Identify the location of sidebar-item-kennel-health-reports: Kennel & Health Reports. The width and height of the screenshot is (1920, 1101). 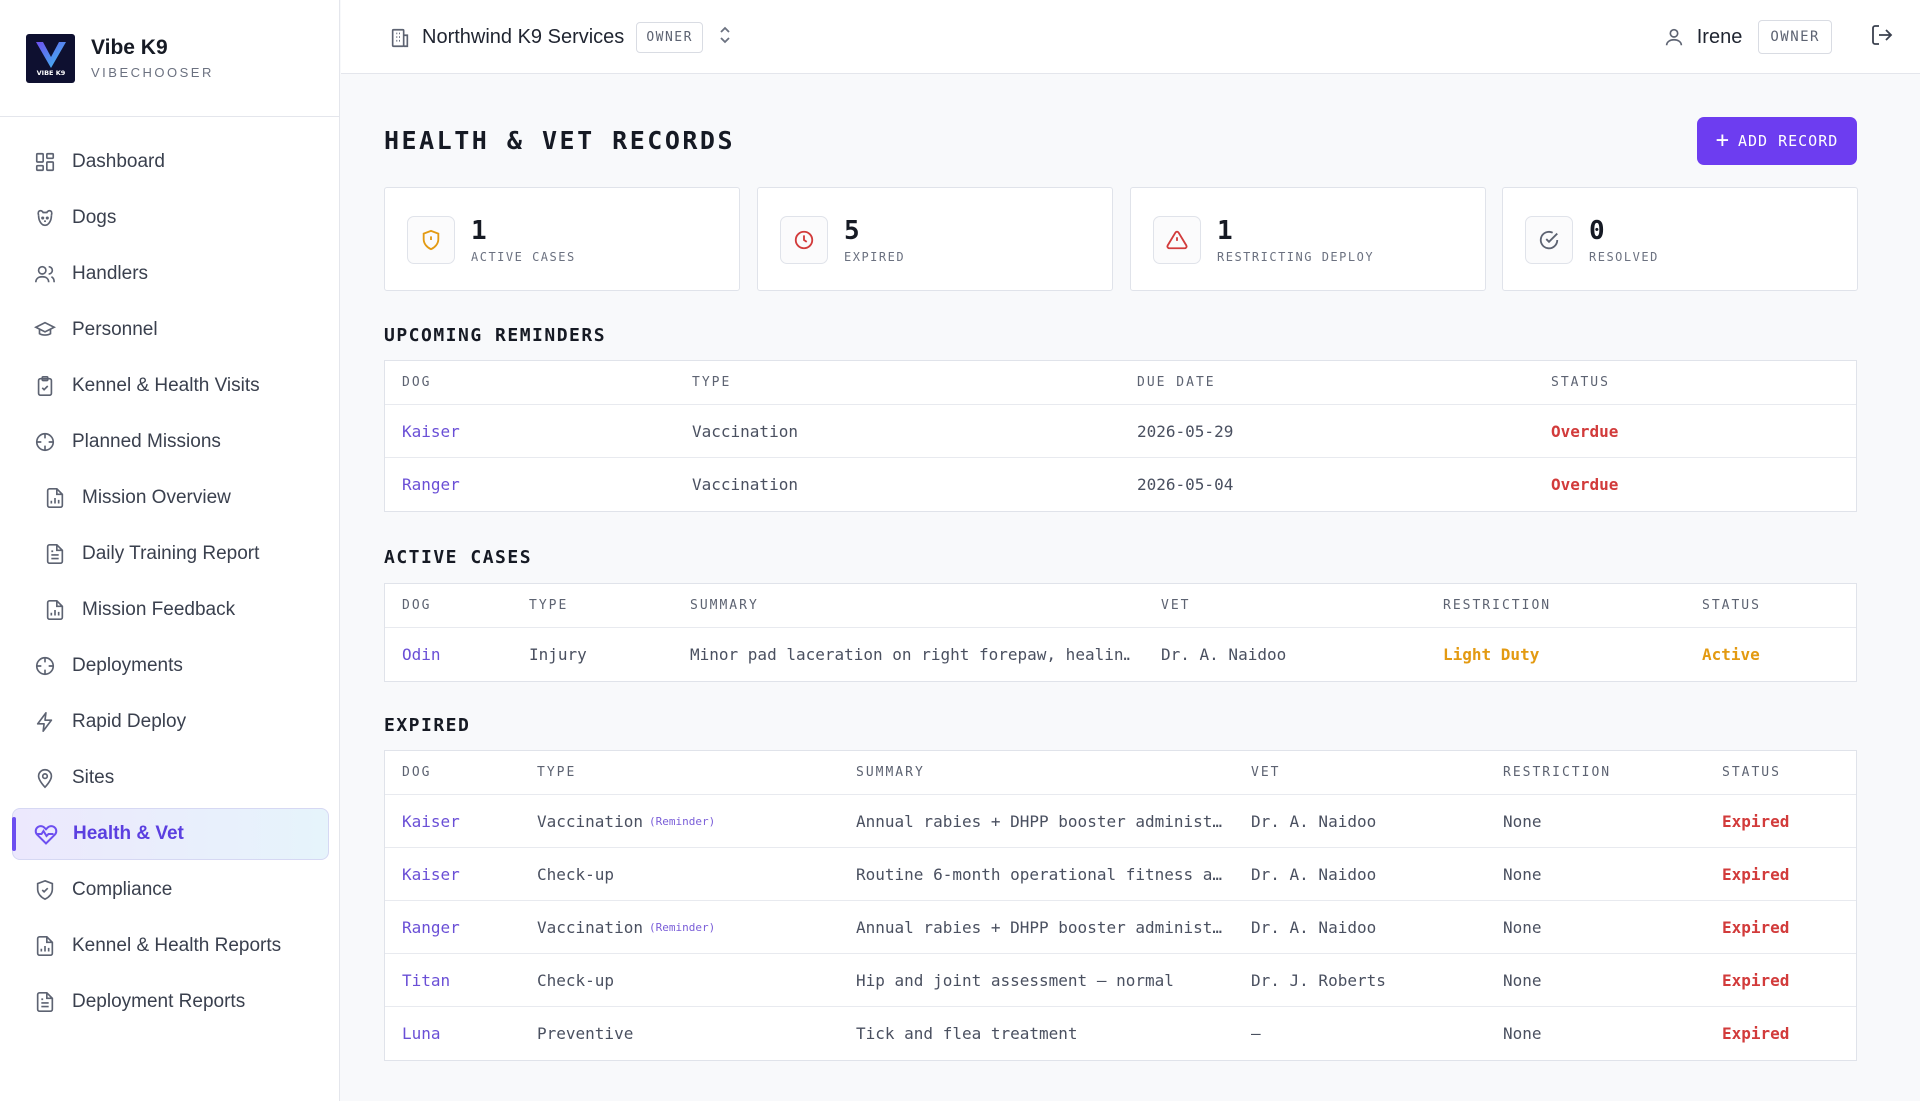
(170, 946).